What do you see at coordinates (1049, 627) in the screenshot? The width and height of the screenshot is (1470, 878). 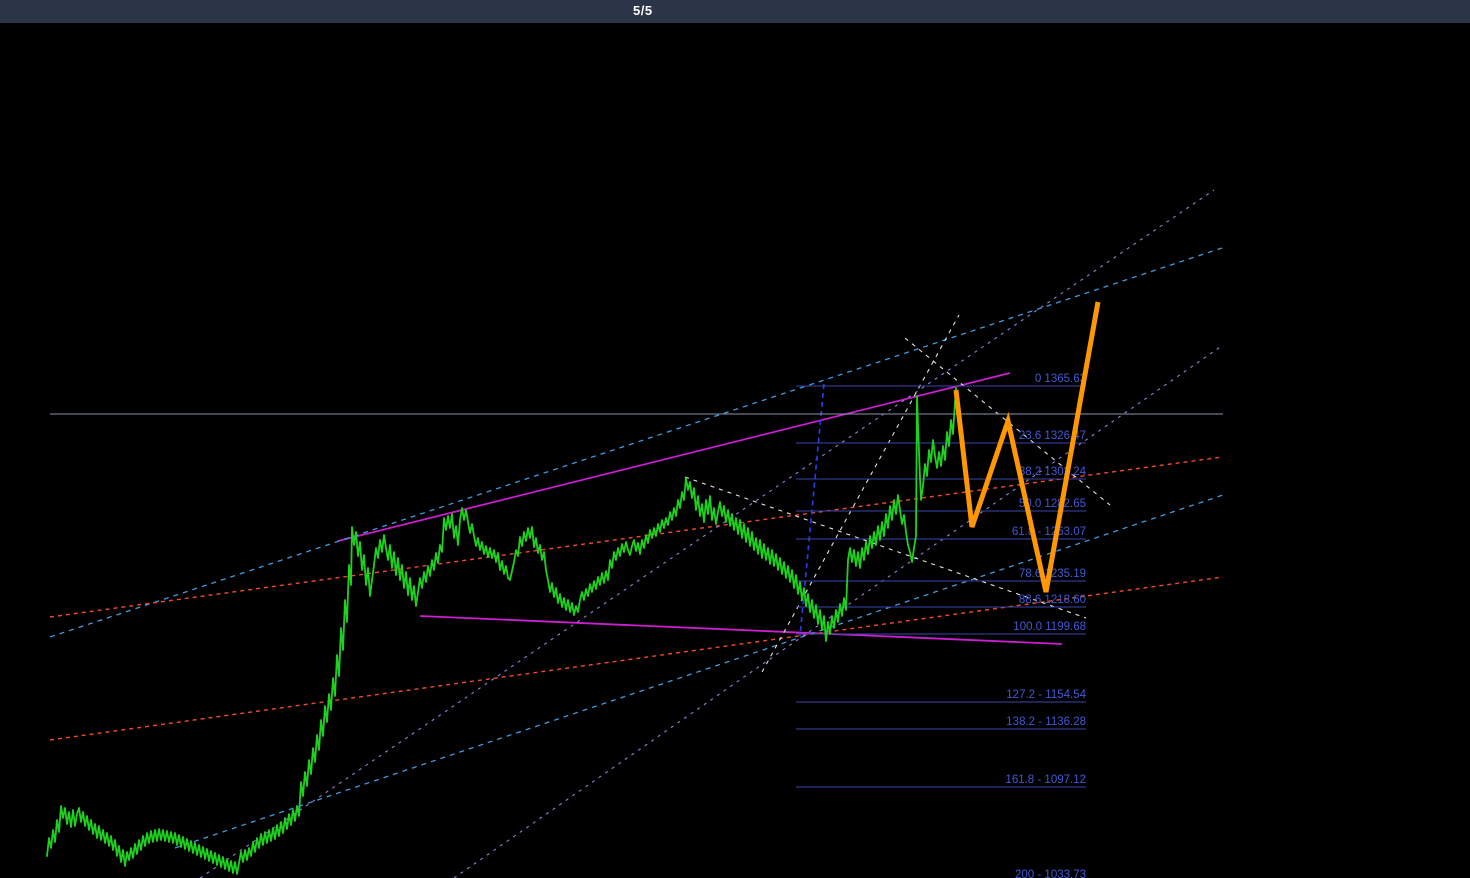 I see `fib-label-100.0: 100.0 1199.68` at bounding box center [1049, 627].